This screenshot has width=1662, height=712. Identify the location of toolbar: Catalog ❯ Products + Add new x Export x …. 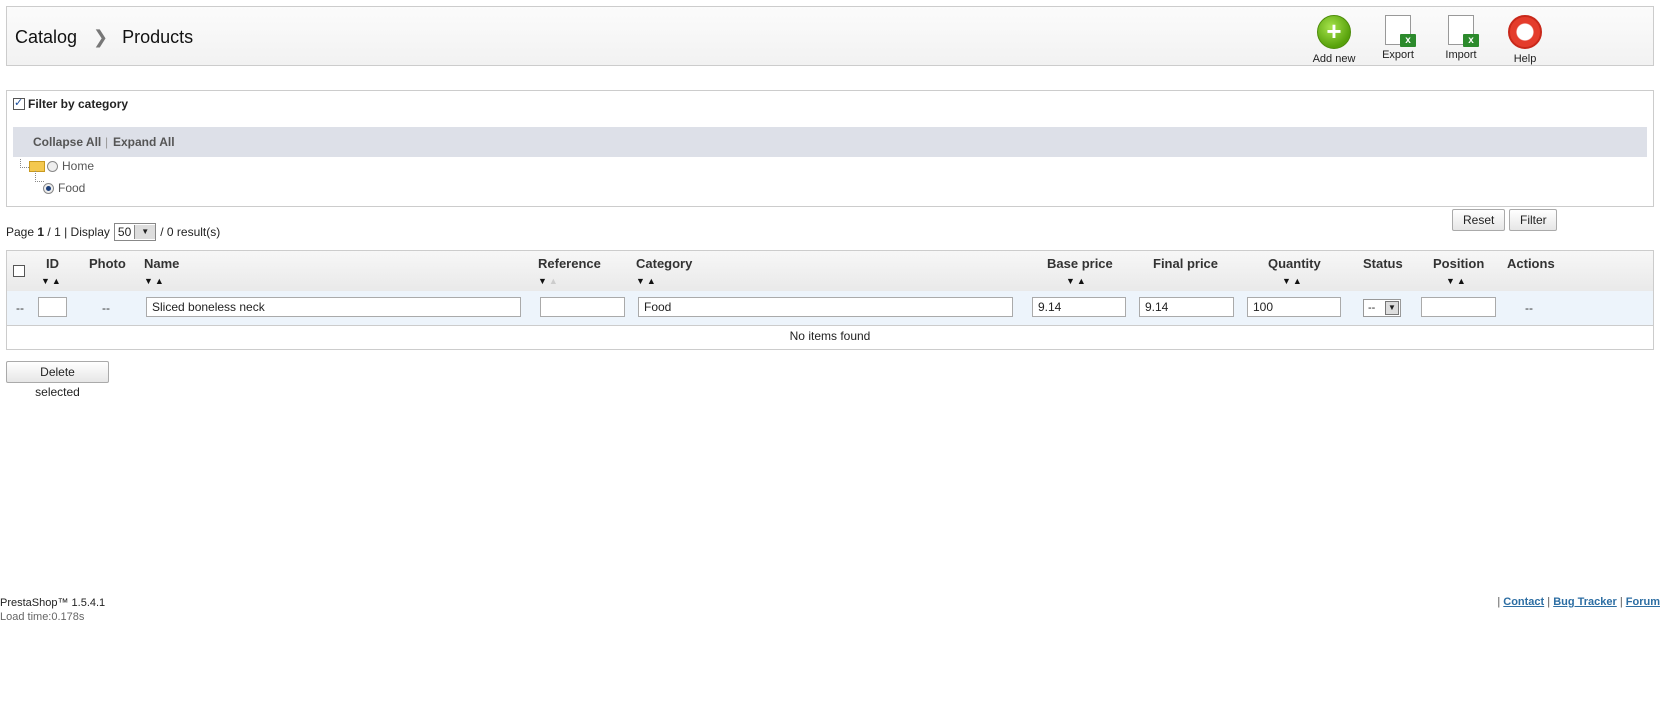
(830, 36).